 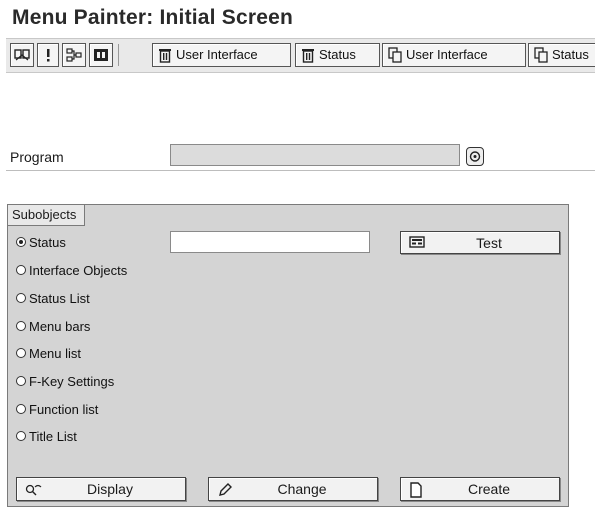 What do you see at coordinates (55, 353) in the screenshot?
I see `radio-label: Menu list` at bounding box center [55, 353].